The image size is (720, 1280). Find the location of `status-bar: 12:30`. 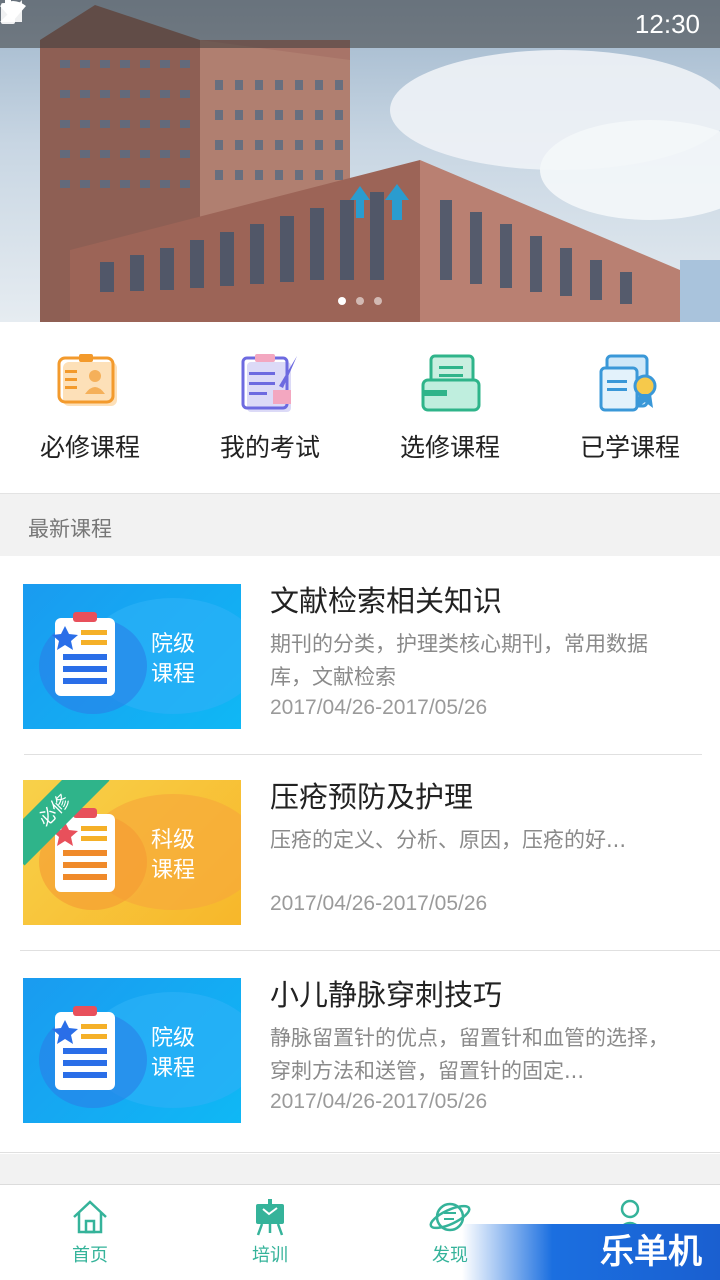

status-bar: 12:30 is located at coordinates (360, 24).